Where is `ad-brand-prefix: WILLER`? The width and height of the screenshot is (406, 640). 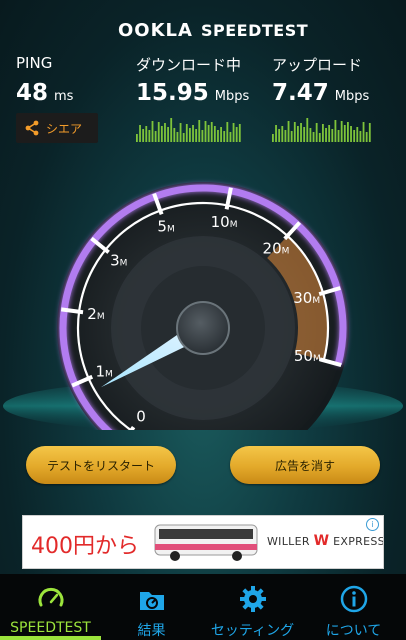
ad-brand-prefix: WILLER is located at coordinates (290, 541).